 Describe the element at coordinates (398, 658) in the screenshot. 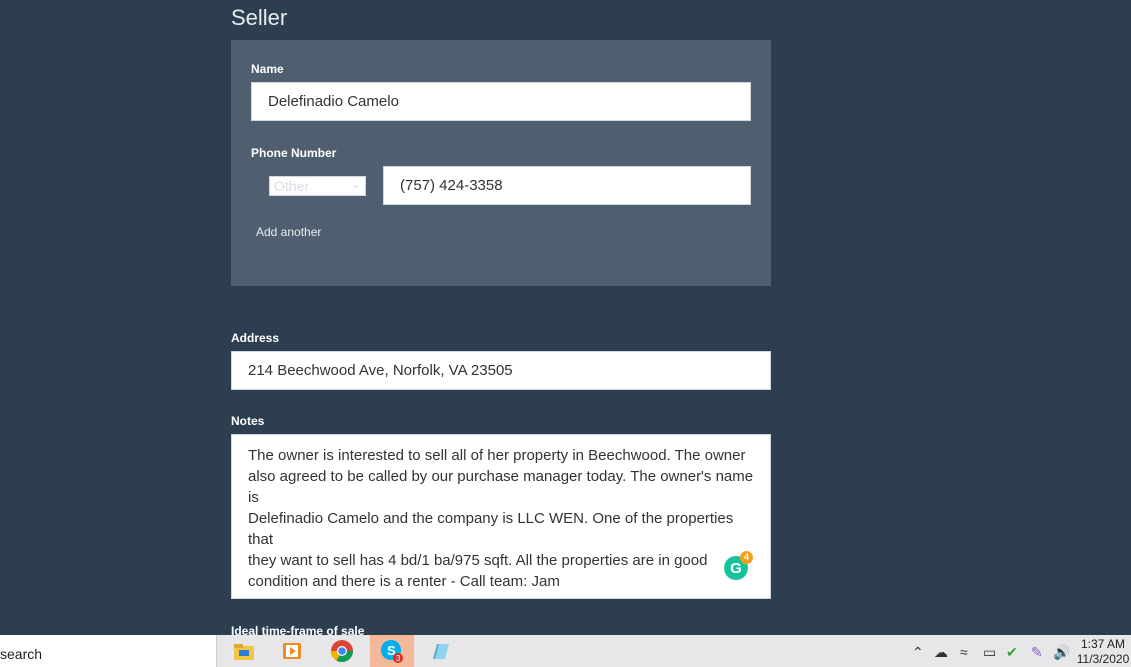

I see `skype-badge-count: 3` at that location.